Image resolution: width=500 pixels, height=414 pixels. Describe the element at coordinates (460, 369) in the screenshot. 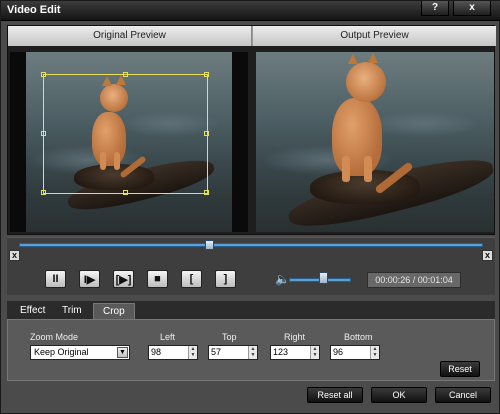

I see `reset-button: Reset` at that location.